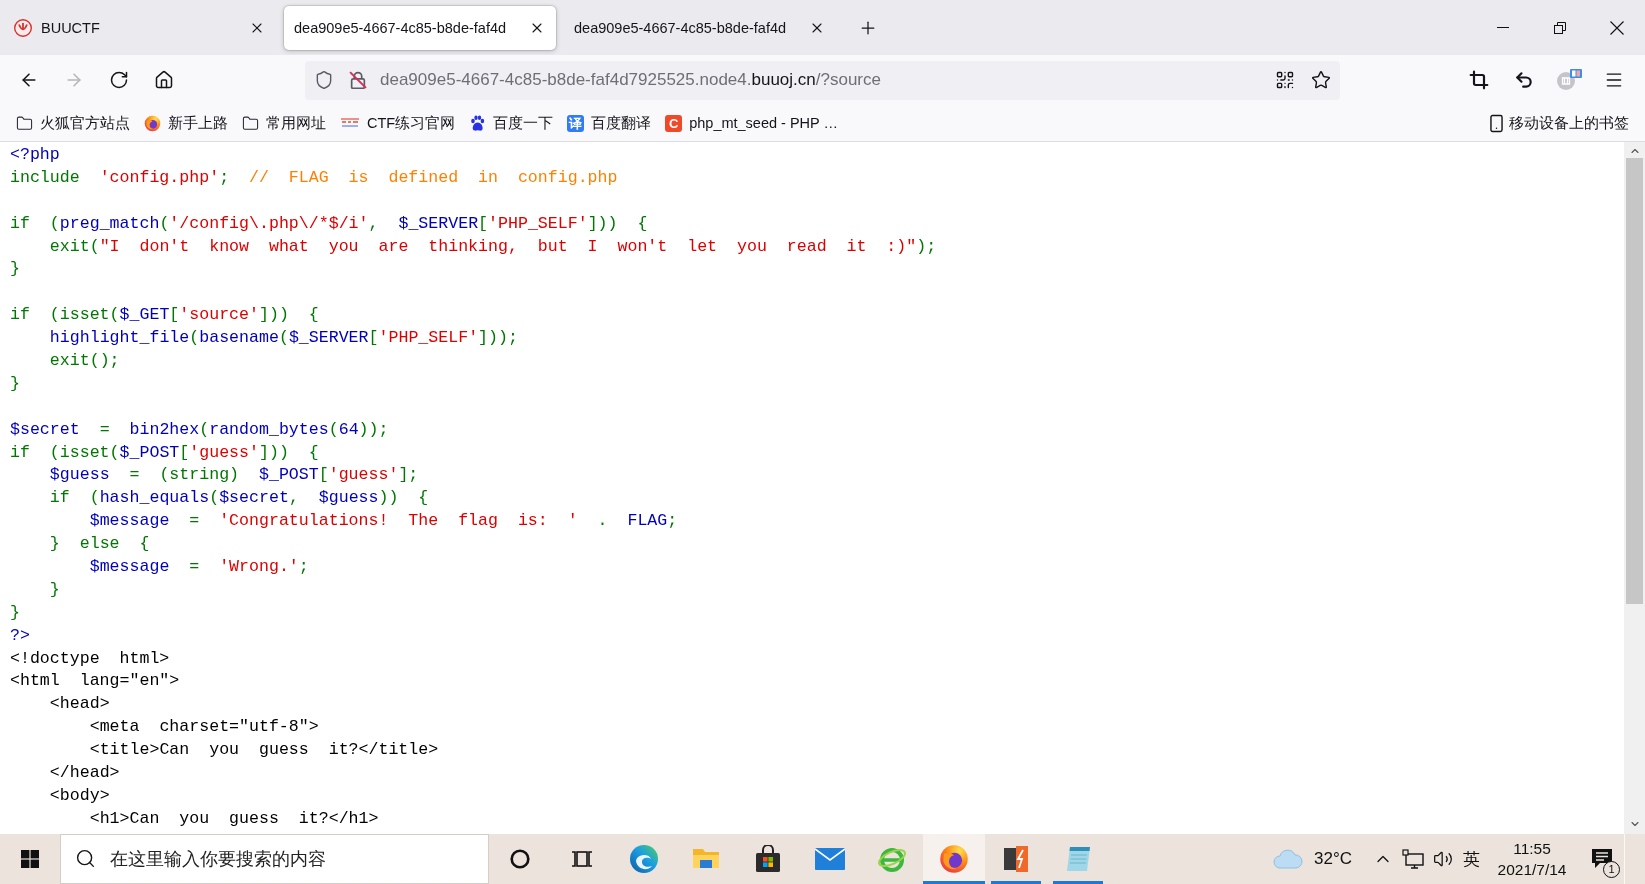 The height and width of the screenshot is (884, 1645). I want to click on envelope-icon, so click(830, 859).